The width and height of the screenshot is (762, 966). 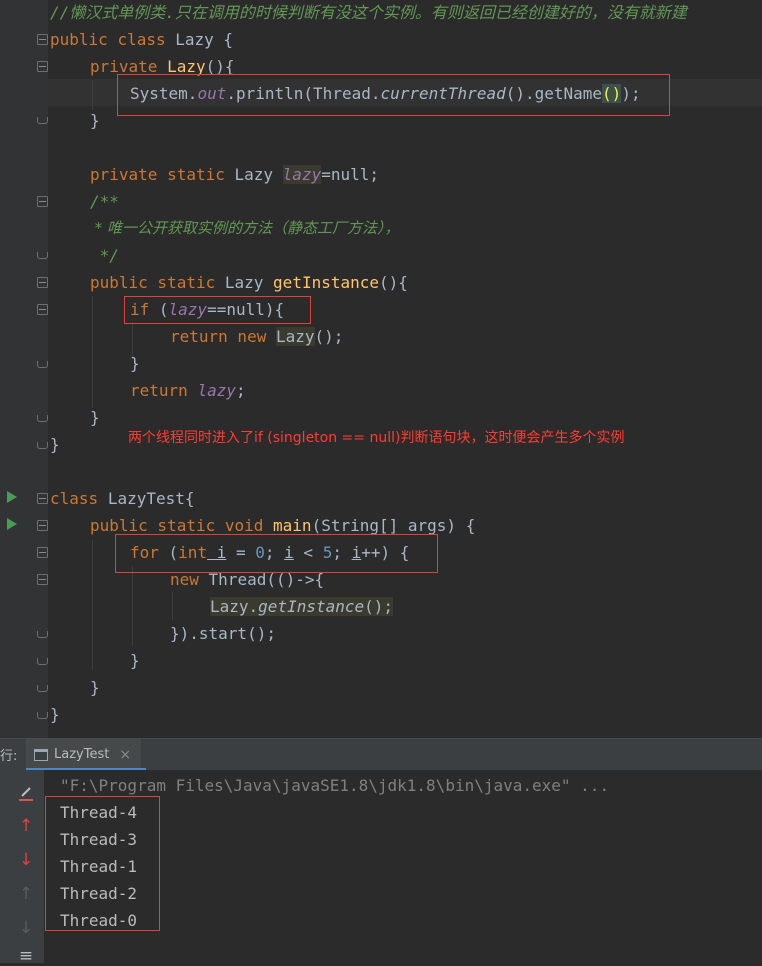 What do you see at coordinates (311, 606) in the screenshot?
I see `method-call: getInstance` at bounding box center [311, 606].